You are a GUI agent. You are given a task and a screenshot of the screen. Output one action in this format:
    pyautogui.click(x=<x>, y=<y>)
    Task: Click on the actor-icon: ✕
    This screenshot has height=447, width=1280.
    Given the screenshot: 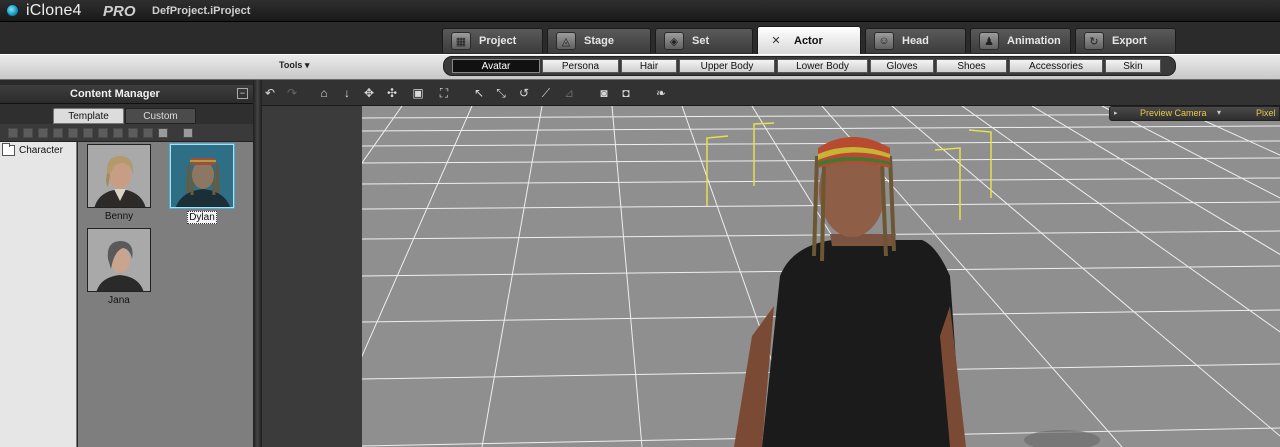 What is the action you would take?
    pyautogui.click(x=776, y=41)
    